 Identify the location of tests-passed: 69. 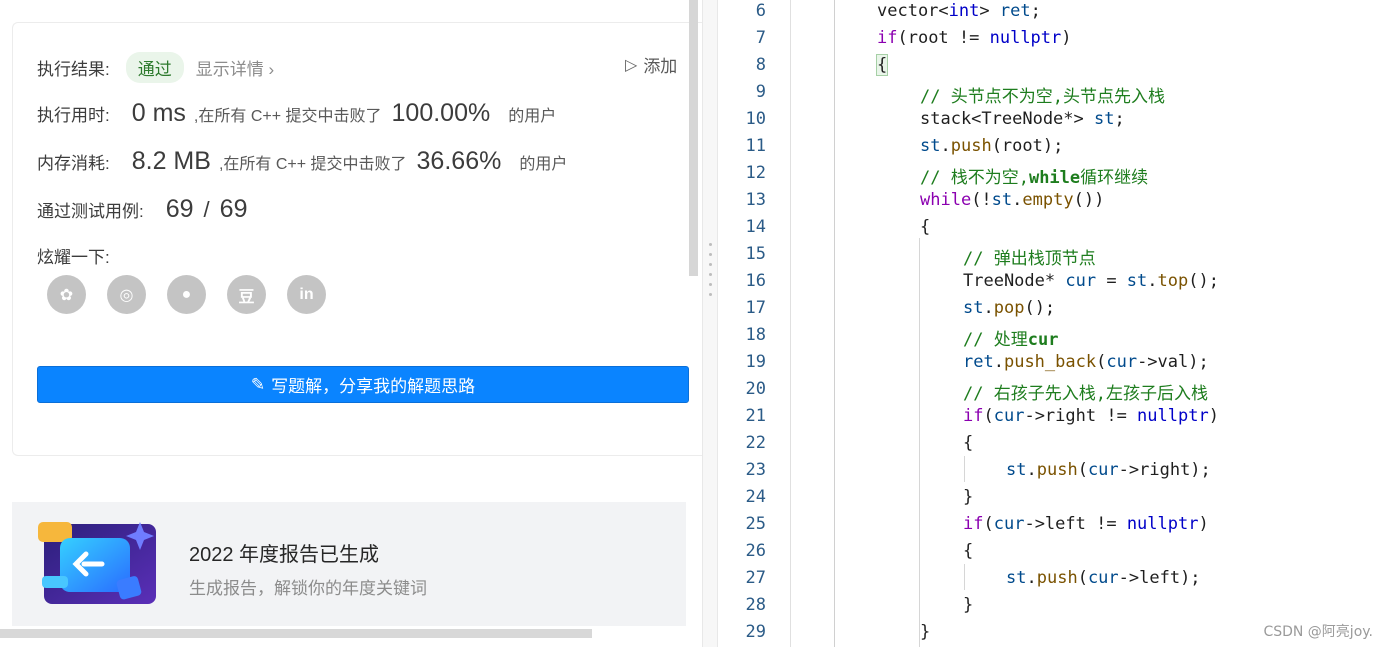
(179, 209).